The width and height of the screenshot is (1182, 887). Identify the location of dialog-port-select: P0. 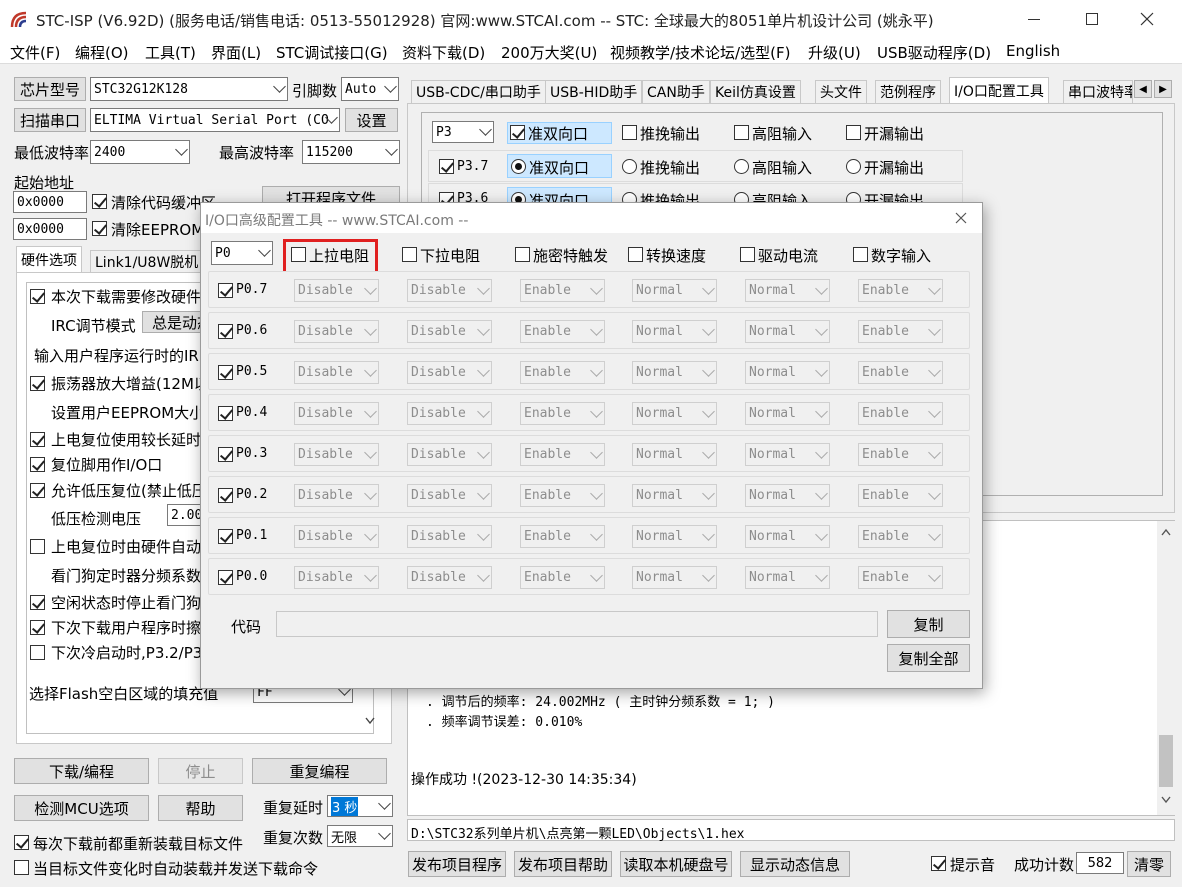
(242, 253).